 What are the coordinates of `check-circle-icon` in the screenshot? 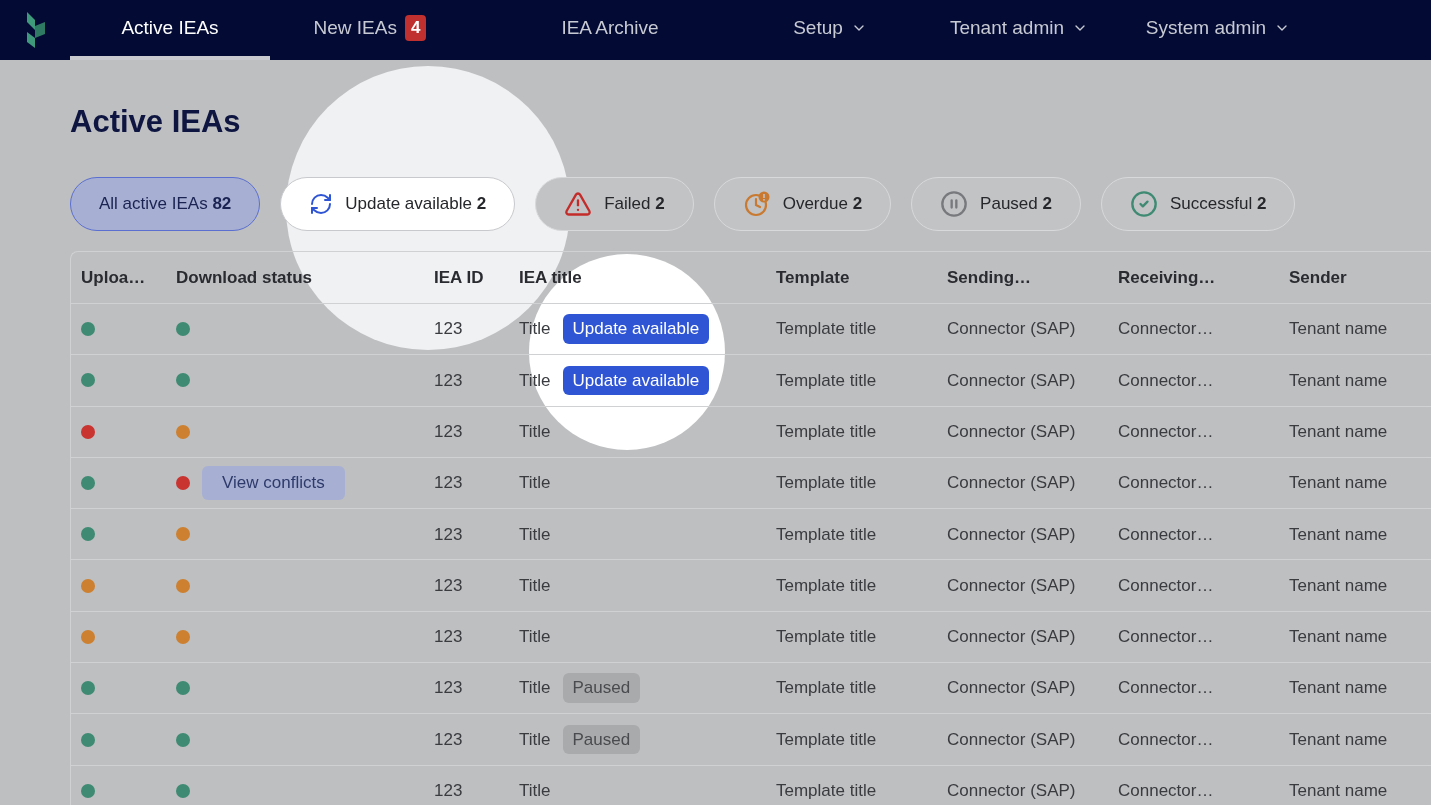 It's located at (1143, 204).